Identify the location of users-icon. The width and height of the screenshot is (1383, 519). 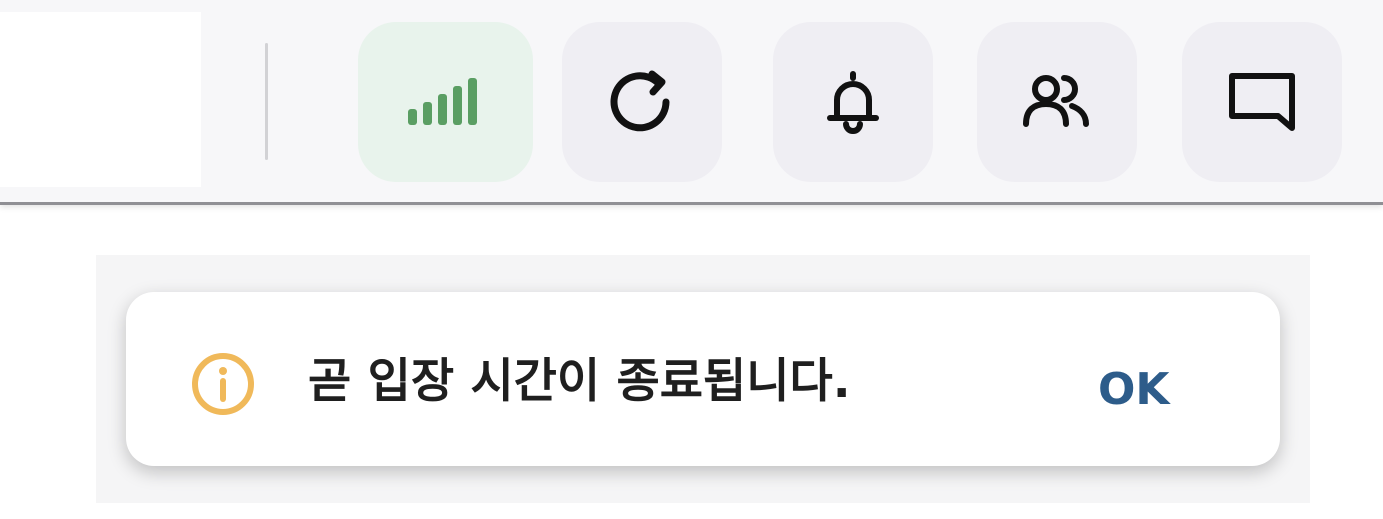
(1056, 101).